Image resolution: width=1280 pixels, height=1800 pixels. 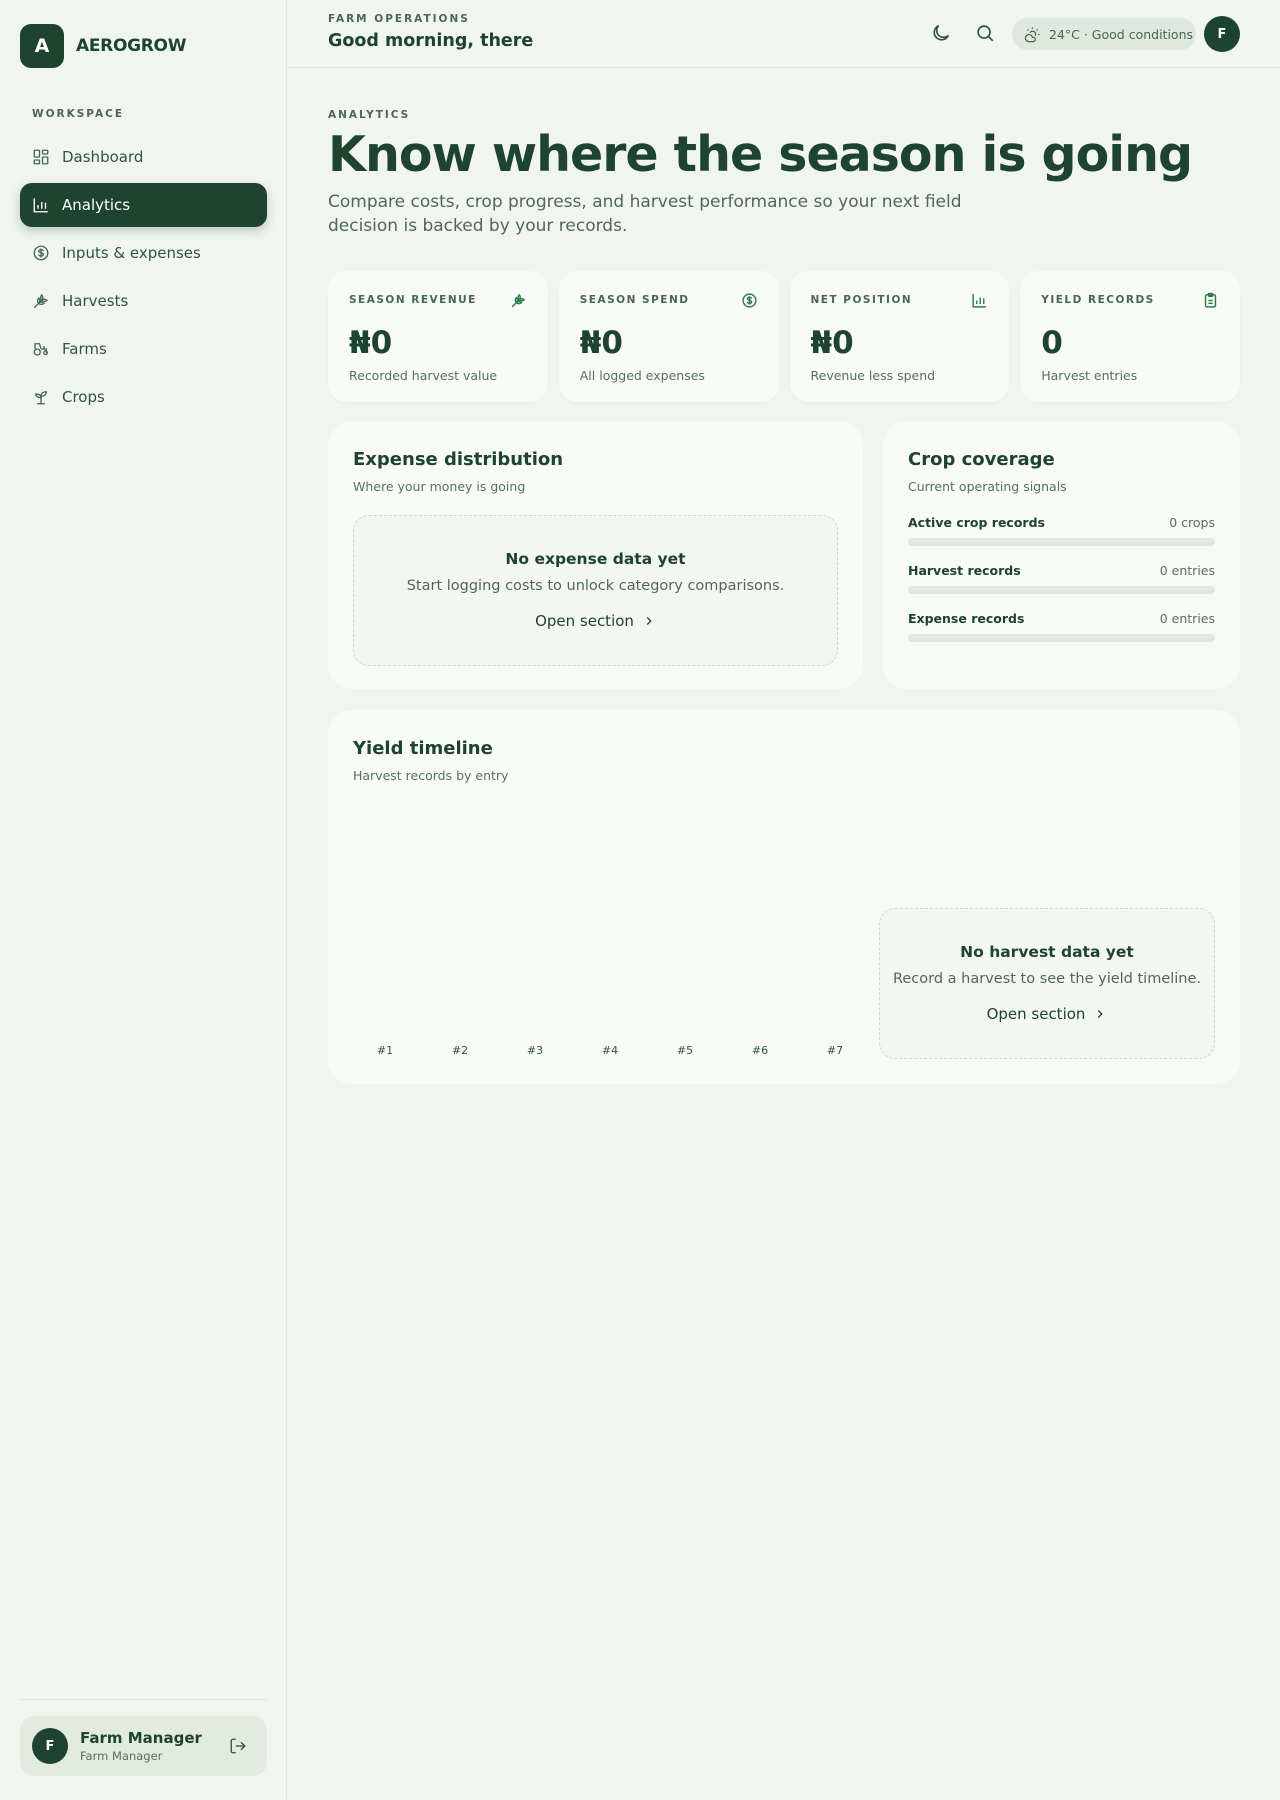 I want to click on sidebar-item-analytics: Analytics, so click(x=143, y=205).